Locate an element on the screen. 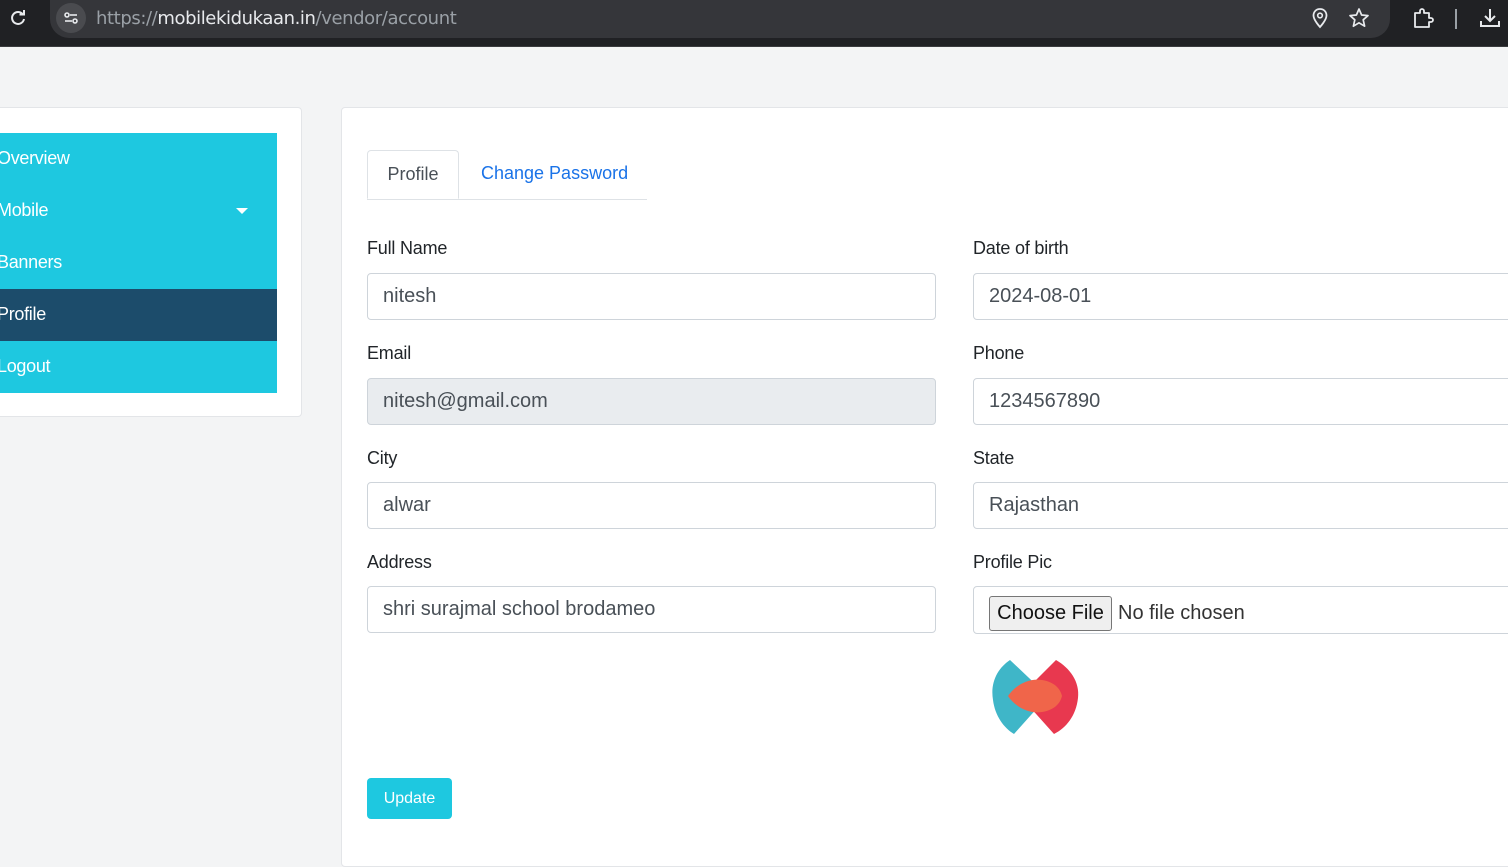 This screenshot has width=1508, height=867. caret-down-icon is located at coordinates (242, 211).